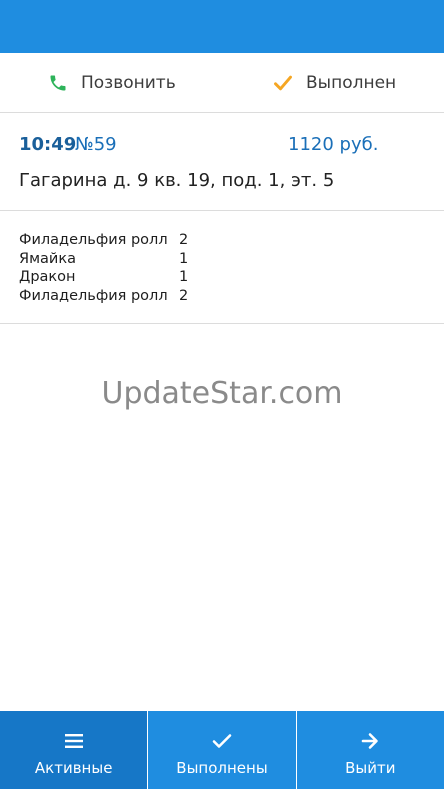 The image size is (444, 789). What do you see at coordinates (58, 83) in the screenshot?
I see `phone-icon` at bounding box center [58, 83].